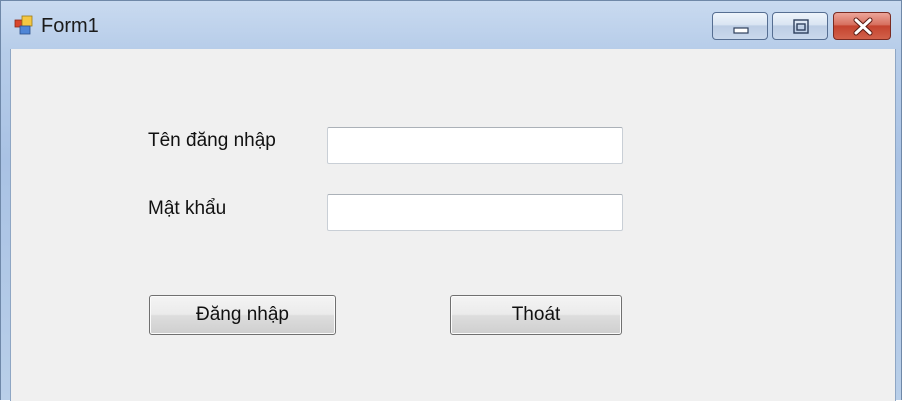 This screenshot has height=401, width=902. Describe the element at coordinates (212, 140) in the screenshot. I see `username-label: Tên đăng nhập` at that location.